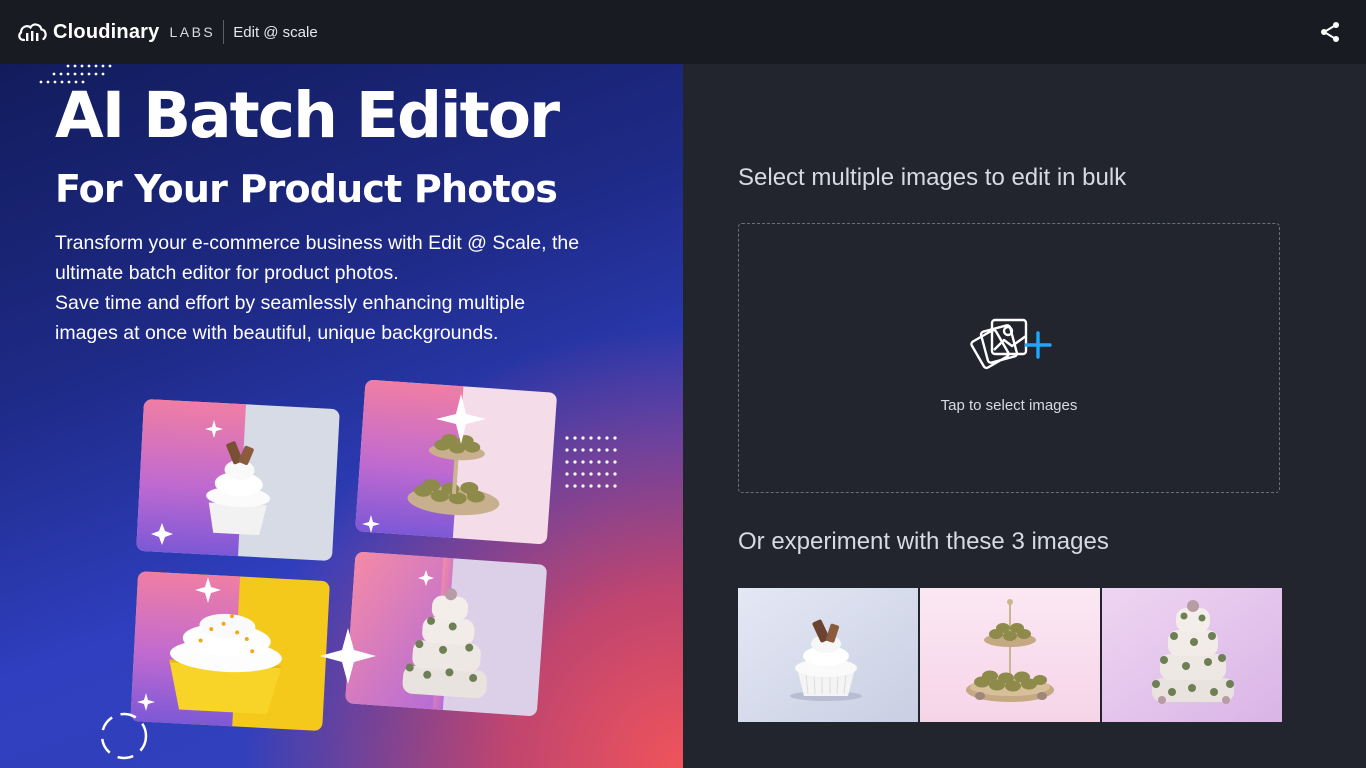 The width and height of the screenshot is (1366, 768). I want to click on collage-card-yellow-cupcake, so click(230, 651).